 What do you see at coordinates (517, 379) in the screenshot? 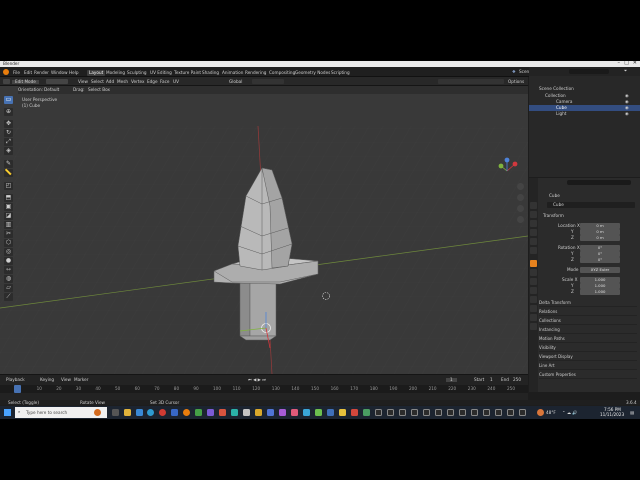
I see `end-frame-field: 250` at bounding box center [517, 379].